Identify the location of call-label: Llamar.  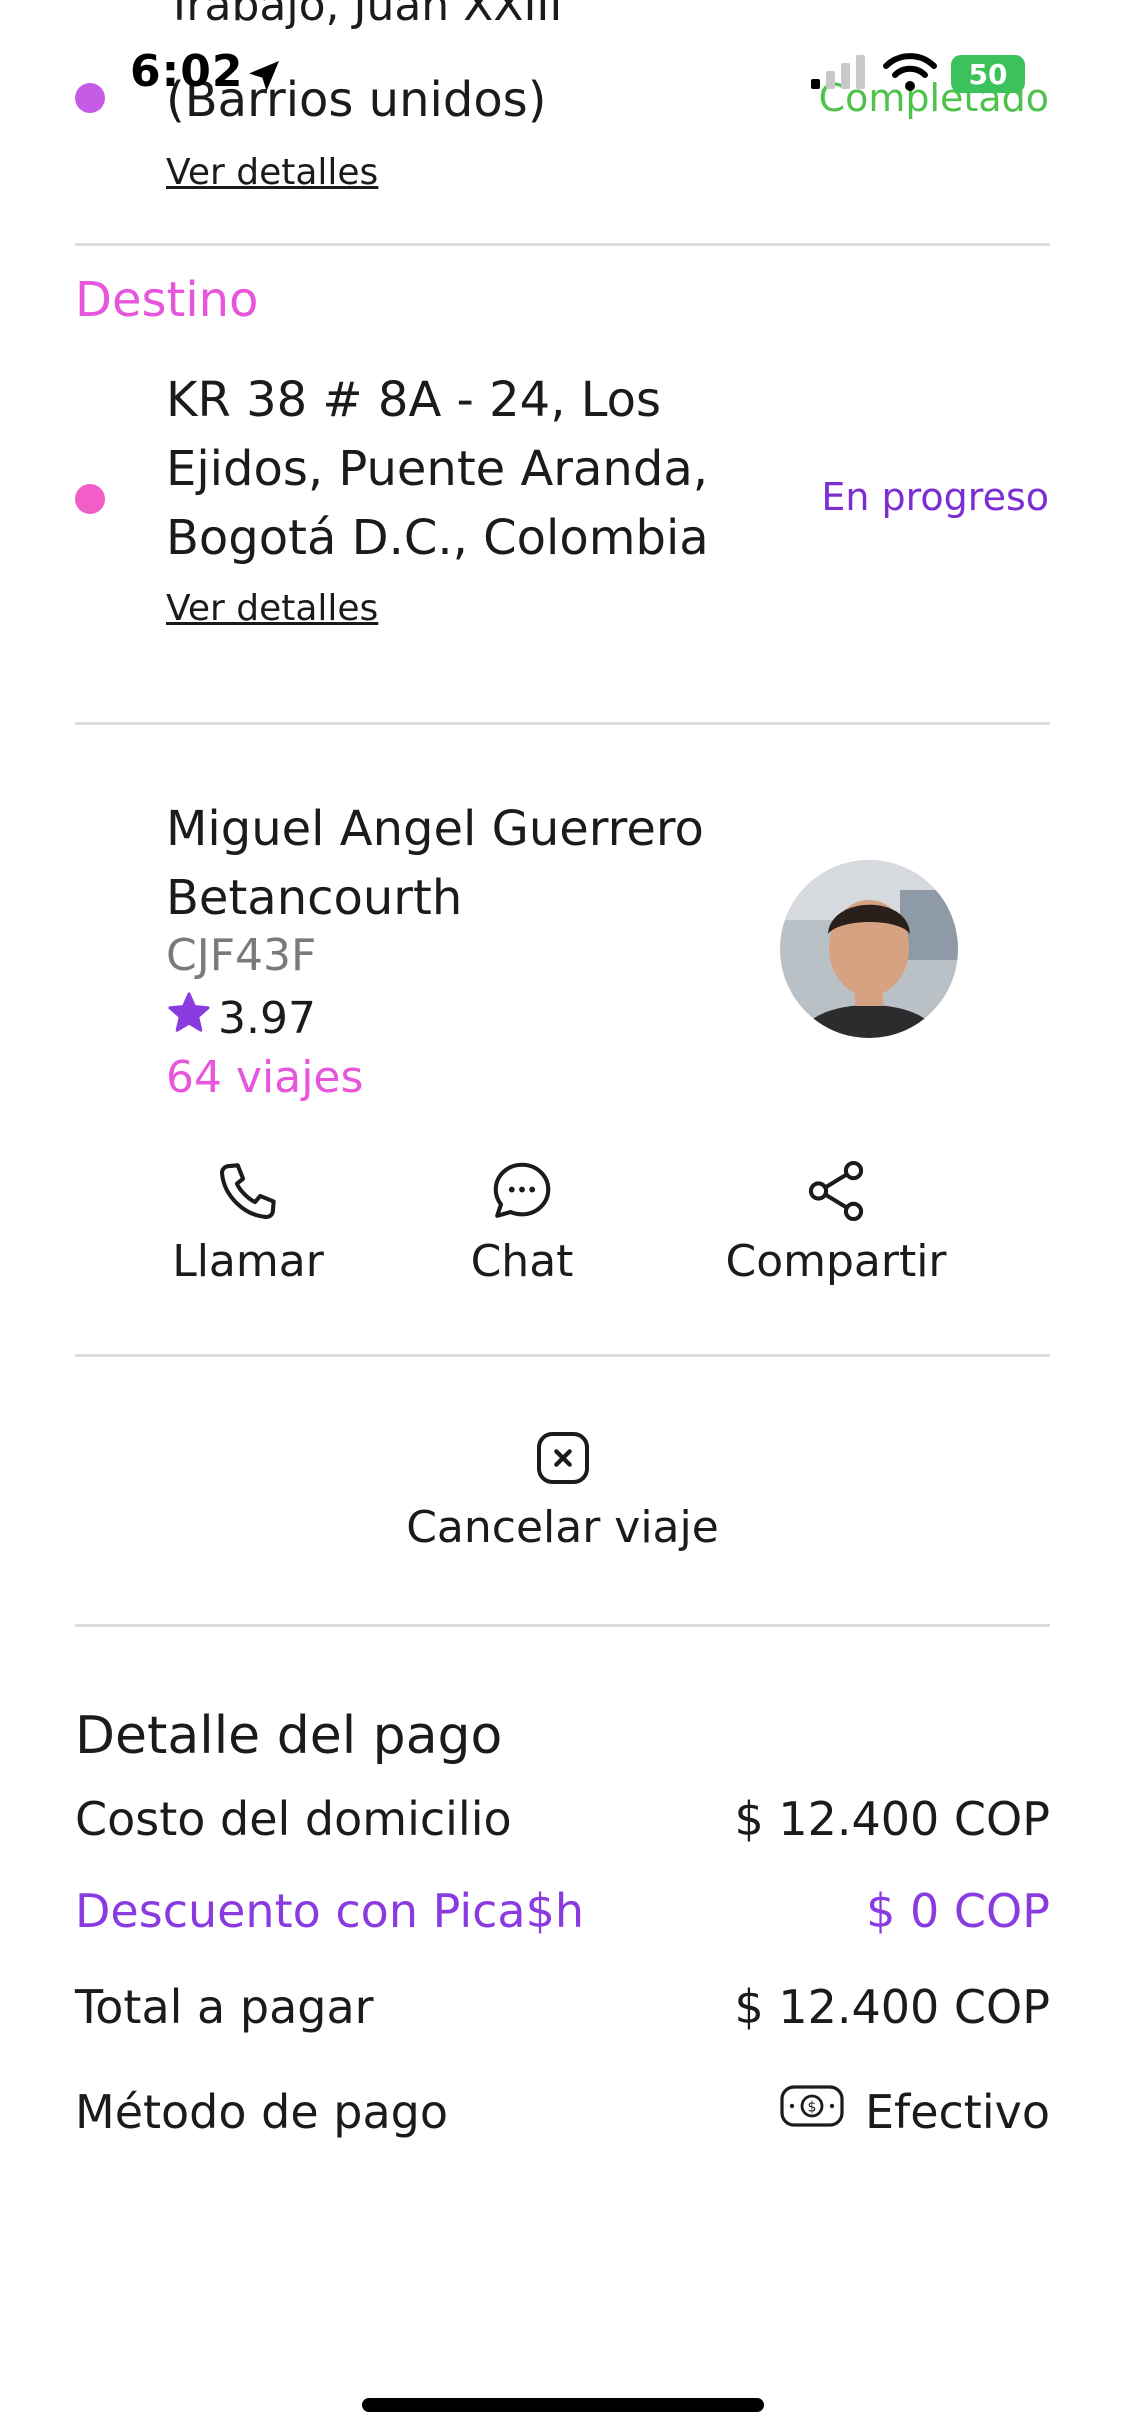
(248, 1261).